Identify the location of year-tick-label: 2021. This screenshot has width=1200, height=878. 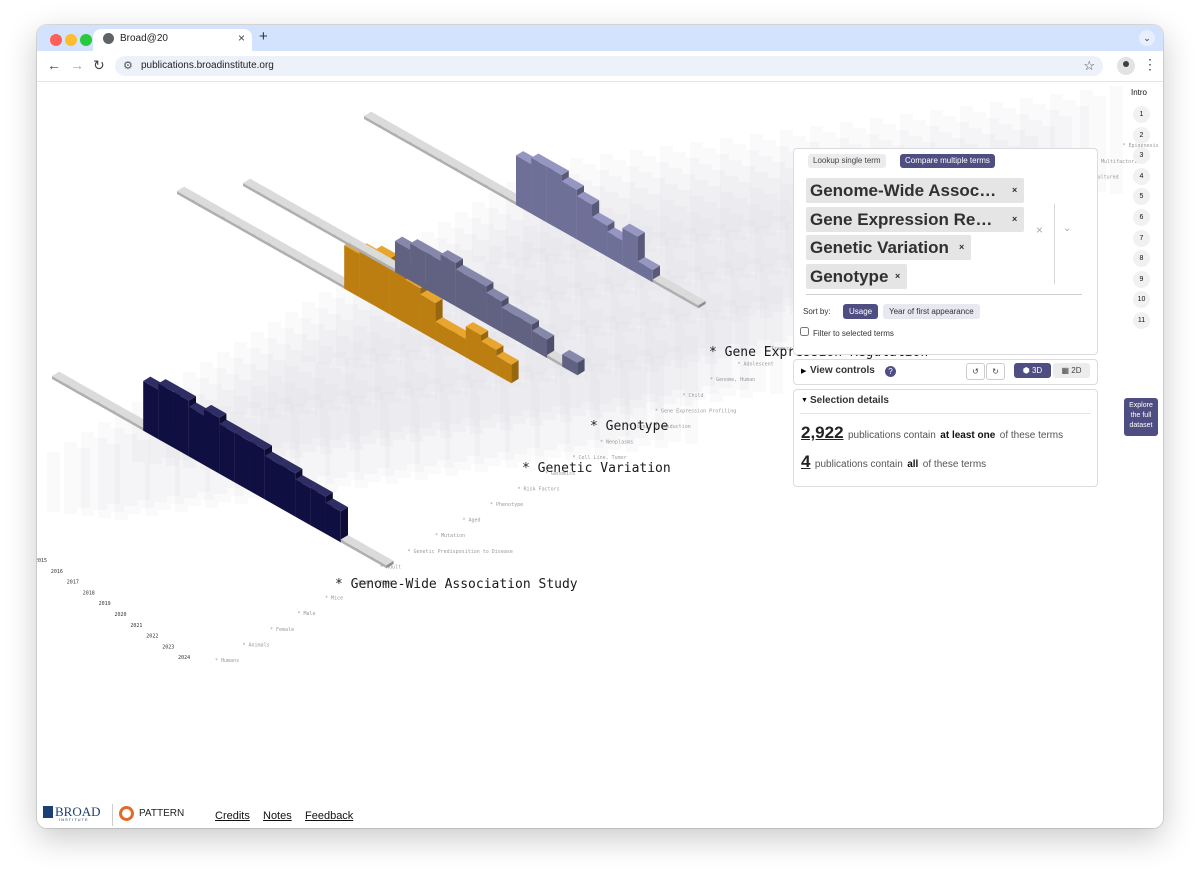
(136, 626).